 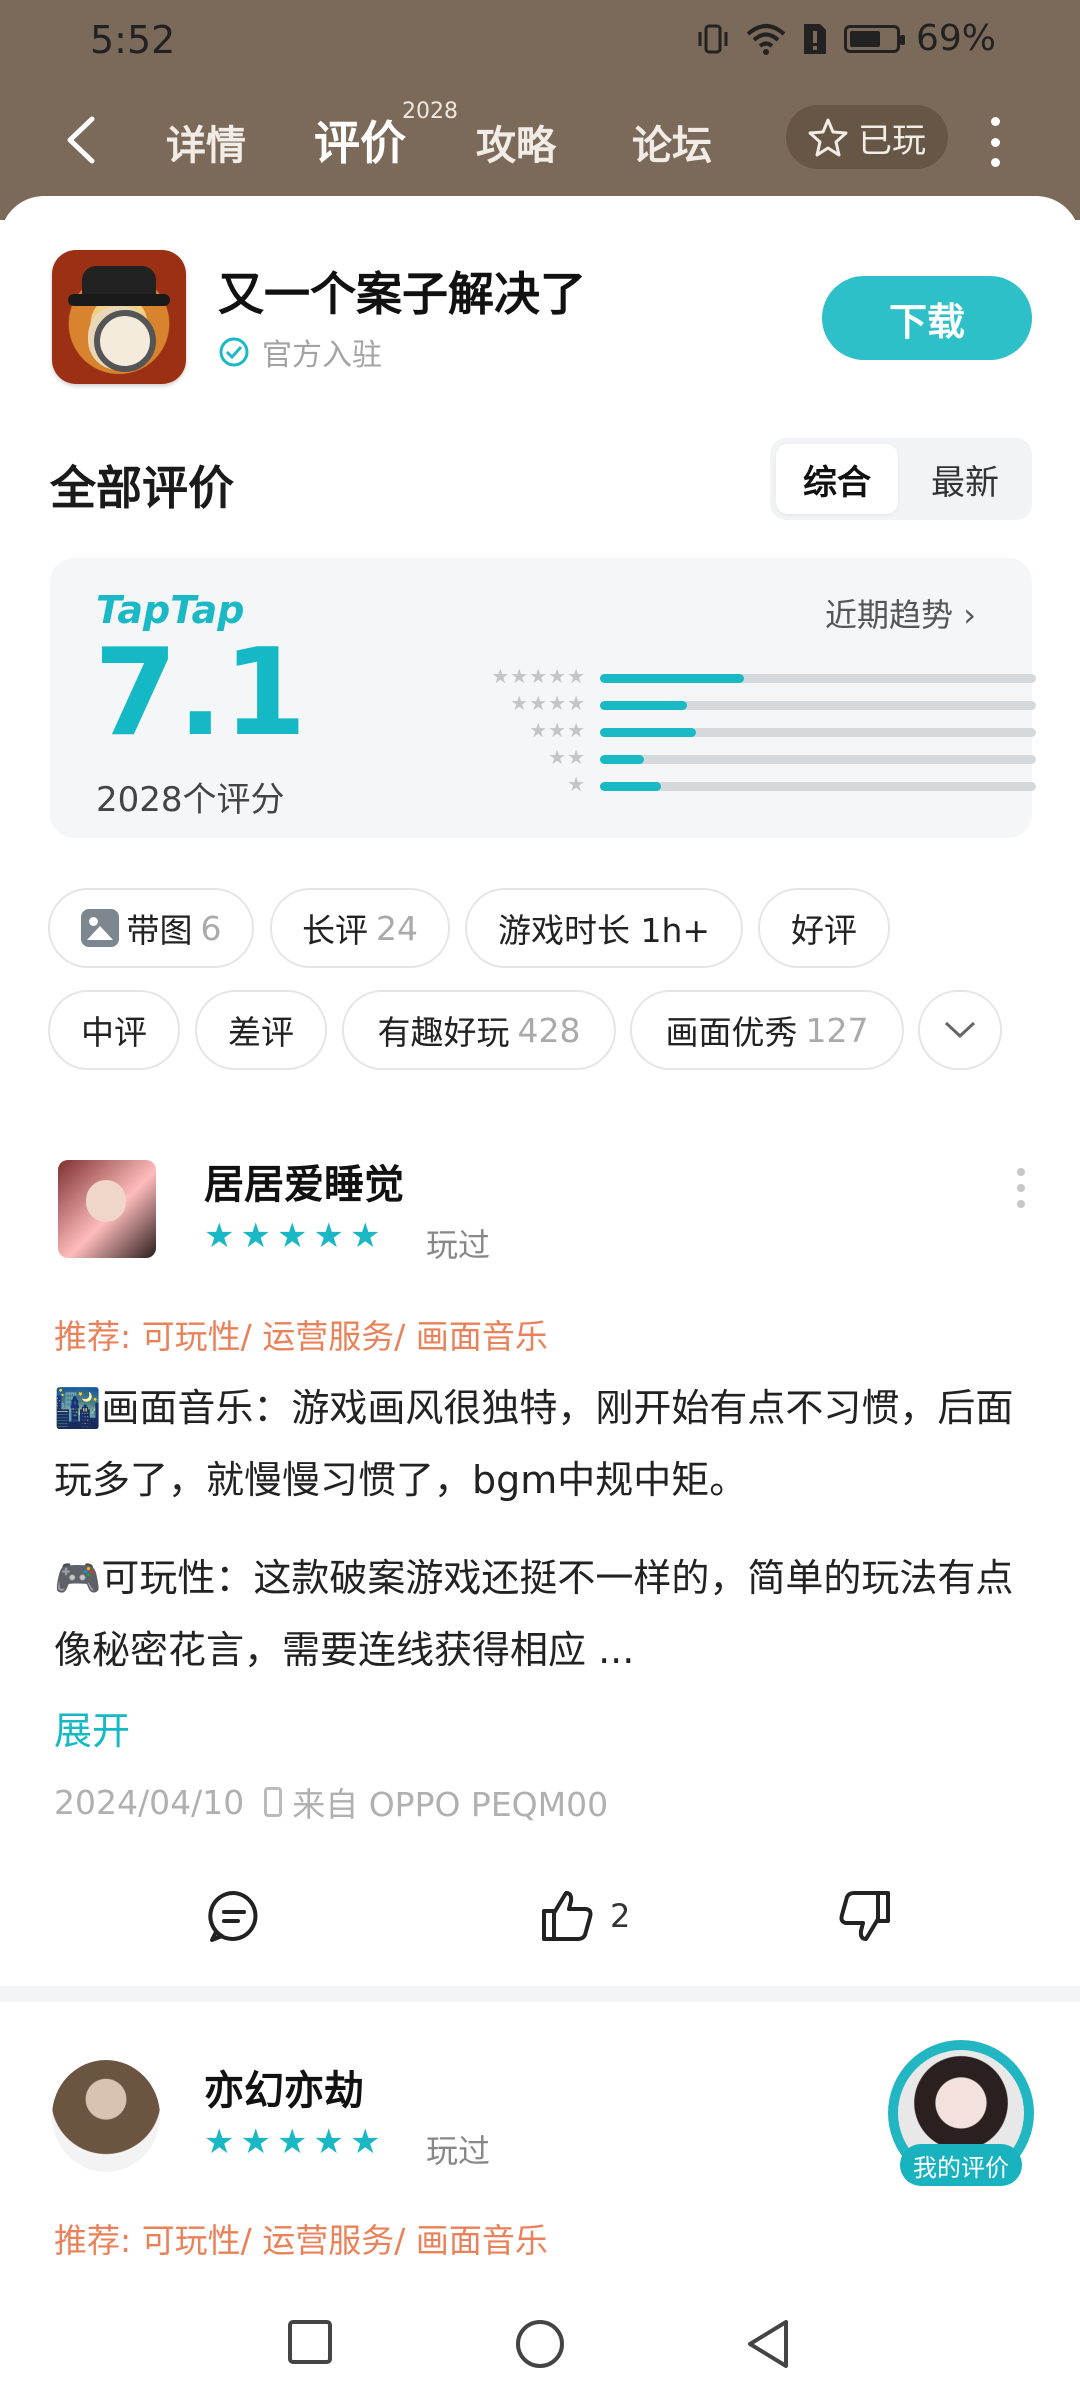 What do you see at coordinates (540, 40) in the screenshot?
I see `status-bar: 5:52 69%` at bounding box center [540, 40].